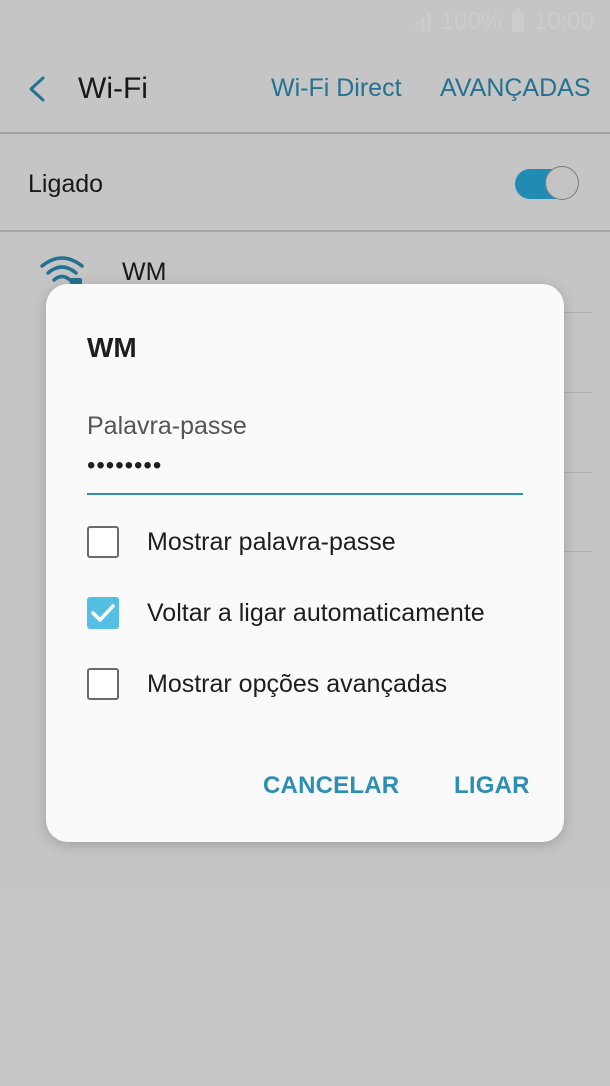 The width and height of the screenshot is (610, 1086). What do you see at coordinates (167, 426) in the screenshot?
I see `password-label: Palavra-passe` at bounding box center [167, 426].